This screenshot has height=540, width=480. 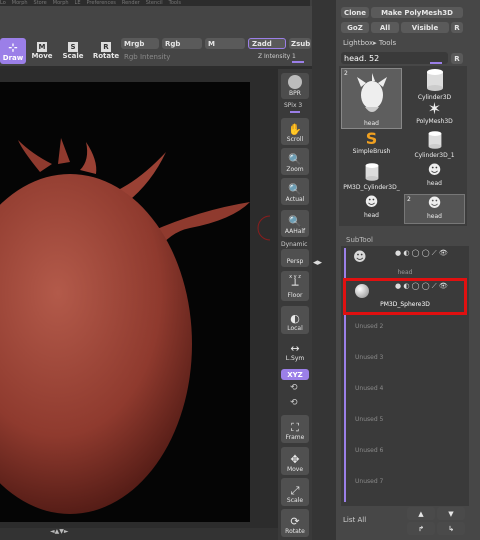 I want to click on tool-thumb-pm3d-cylinder: PM3D_Cylinder3D_, so click(x=371, y=177).